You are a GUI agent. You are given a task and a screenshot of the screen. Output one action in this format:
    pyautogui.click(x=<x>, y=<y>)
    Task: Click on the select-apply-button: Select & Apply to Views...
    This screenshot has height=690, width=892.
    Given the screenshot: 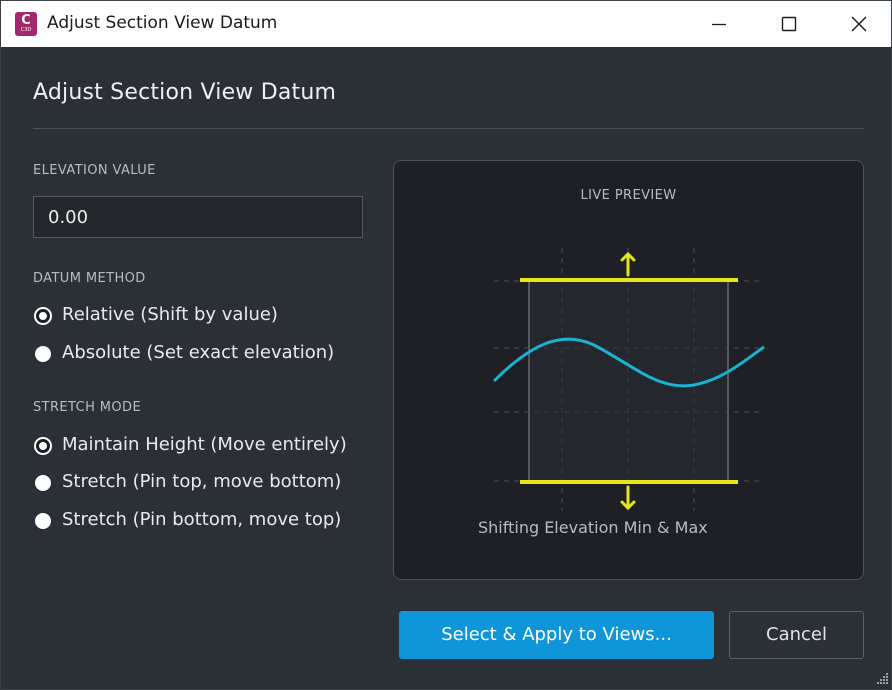 What is the action you would take?
    pyautogui.click(x=556, y=635)
    